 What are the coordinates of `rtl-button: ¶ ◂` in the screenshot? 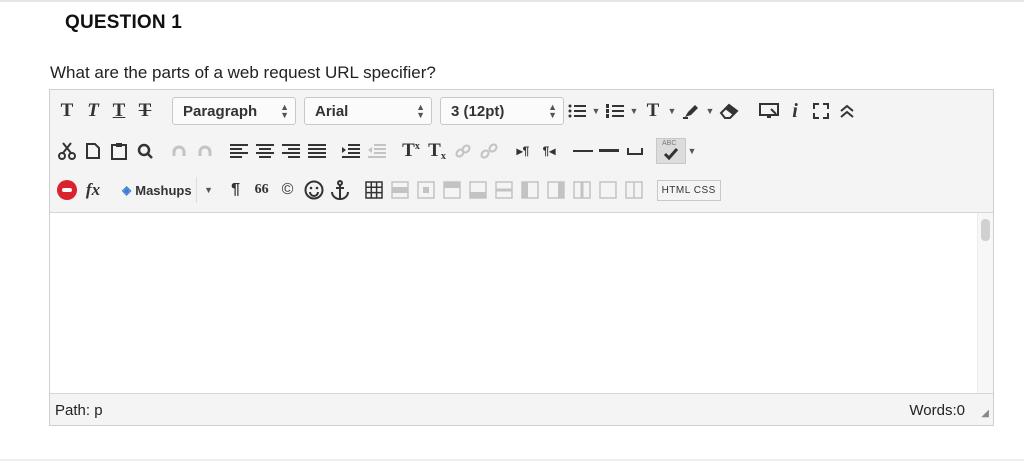 It's located at (549, 151).